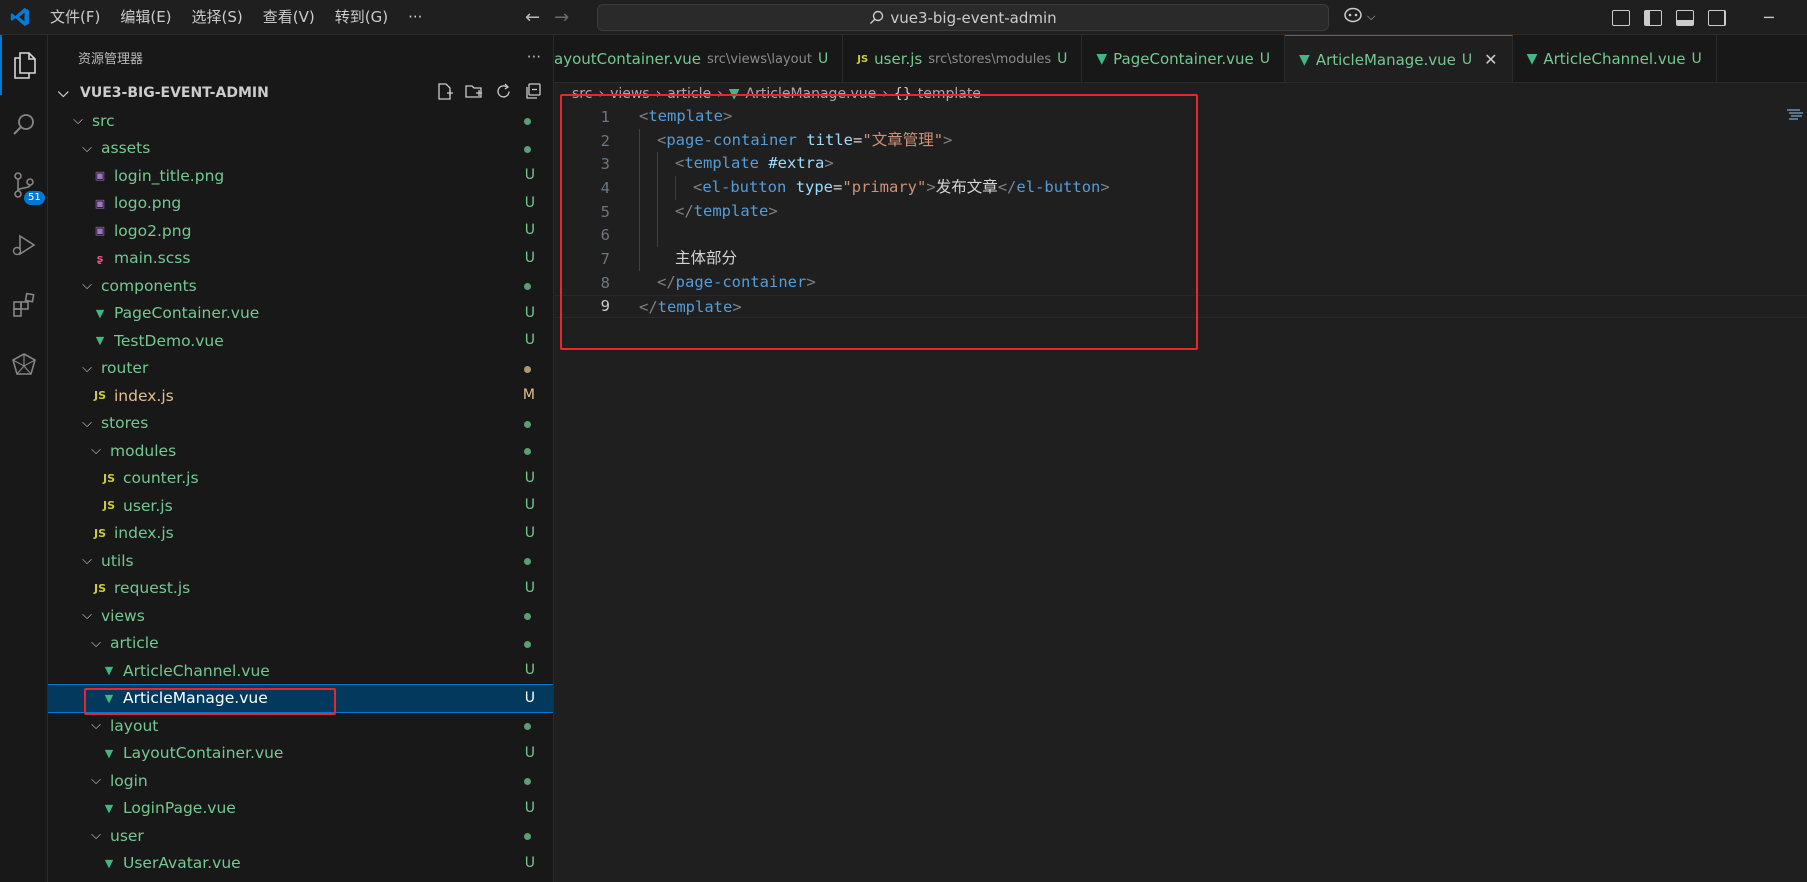 Image resolution: width=1807 pixels, height=882 pixels. What do you see at coordinates (152, 588) in the screenshot?
I see `tree-item-label: request.js` at bounding box center [152, 588].